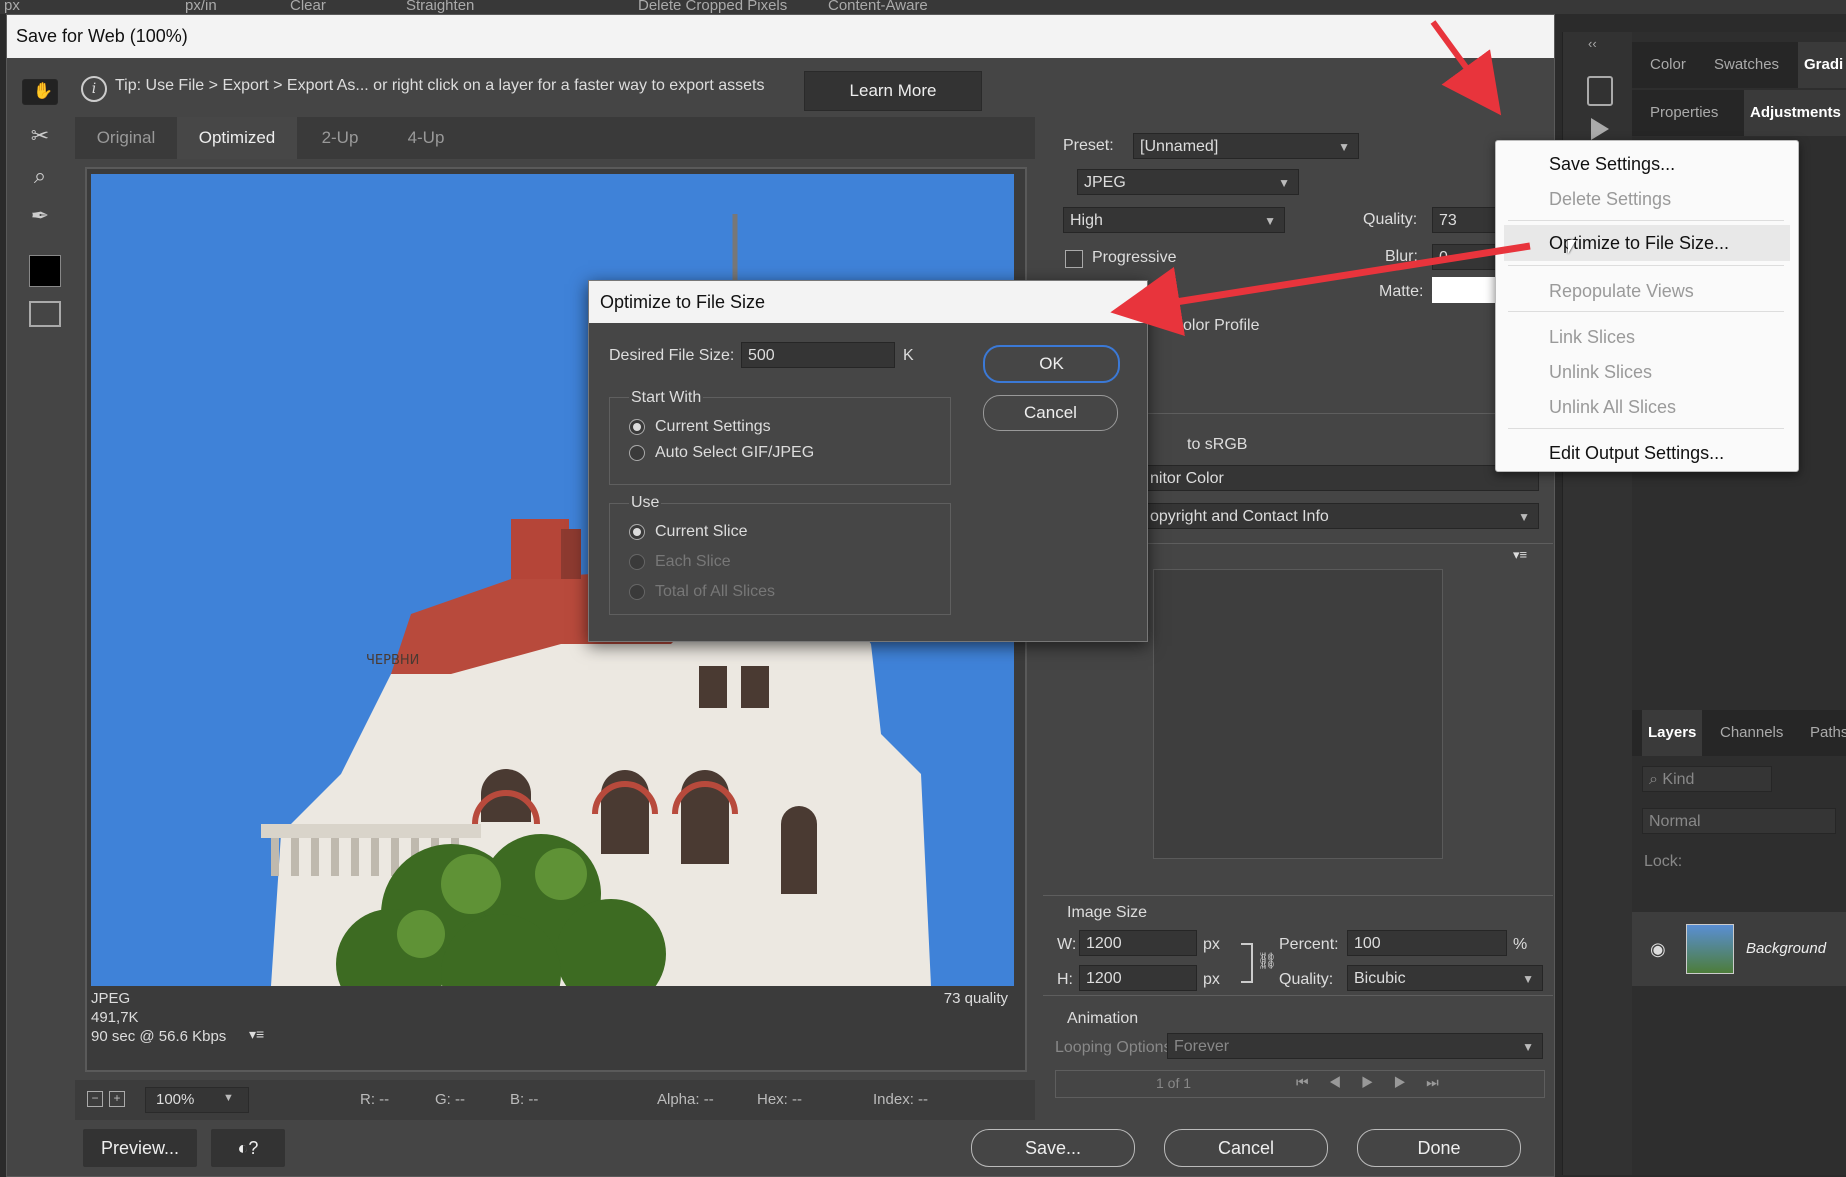 The height and width of the screenshot is (1177, 1846). Describe the element at coordinates (1468, 257) in the screenshot. I see `blur-field: 0` at that location.